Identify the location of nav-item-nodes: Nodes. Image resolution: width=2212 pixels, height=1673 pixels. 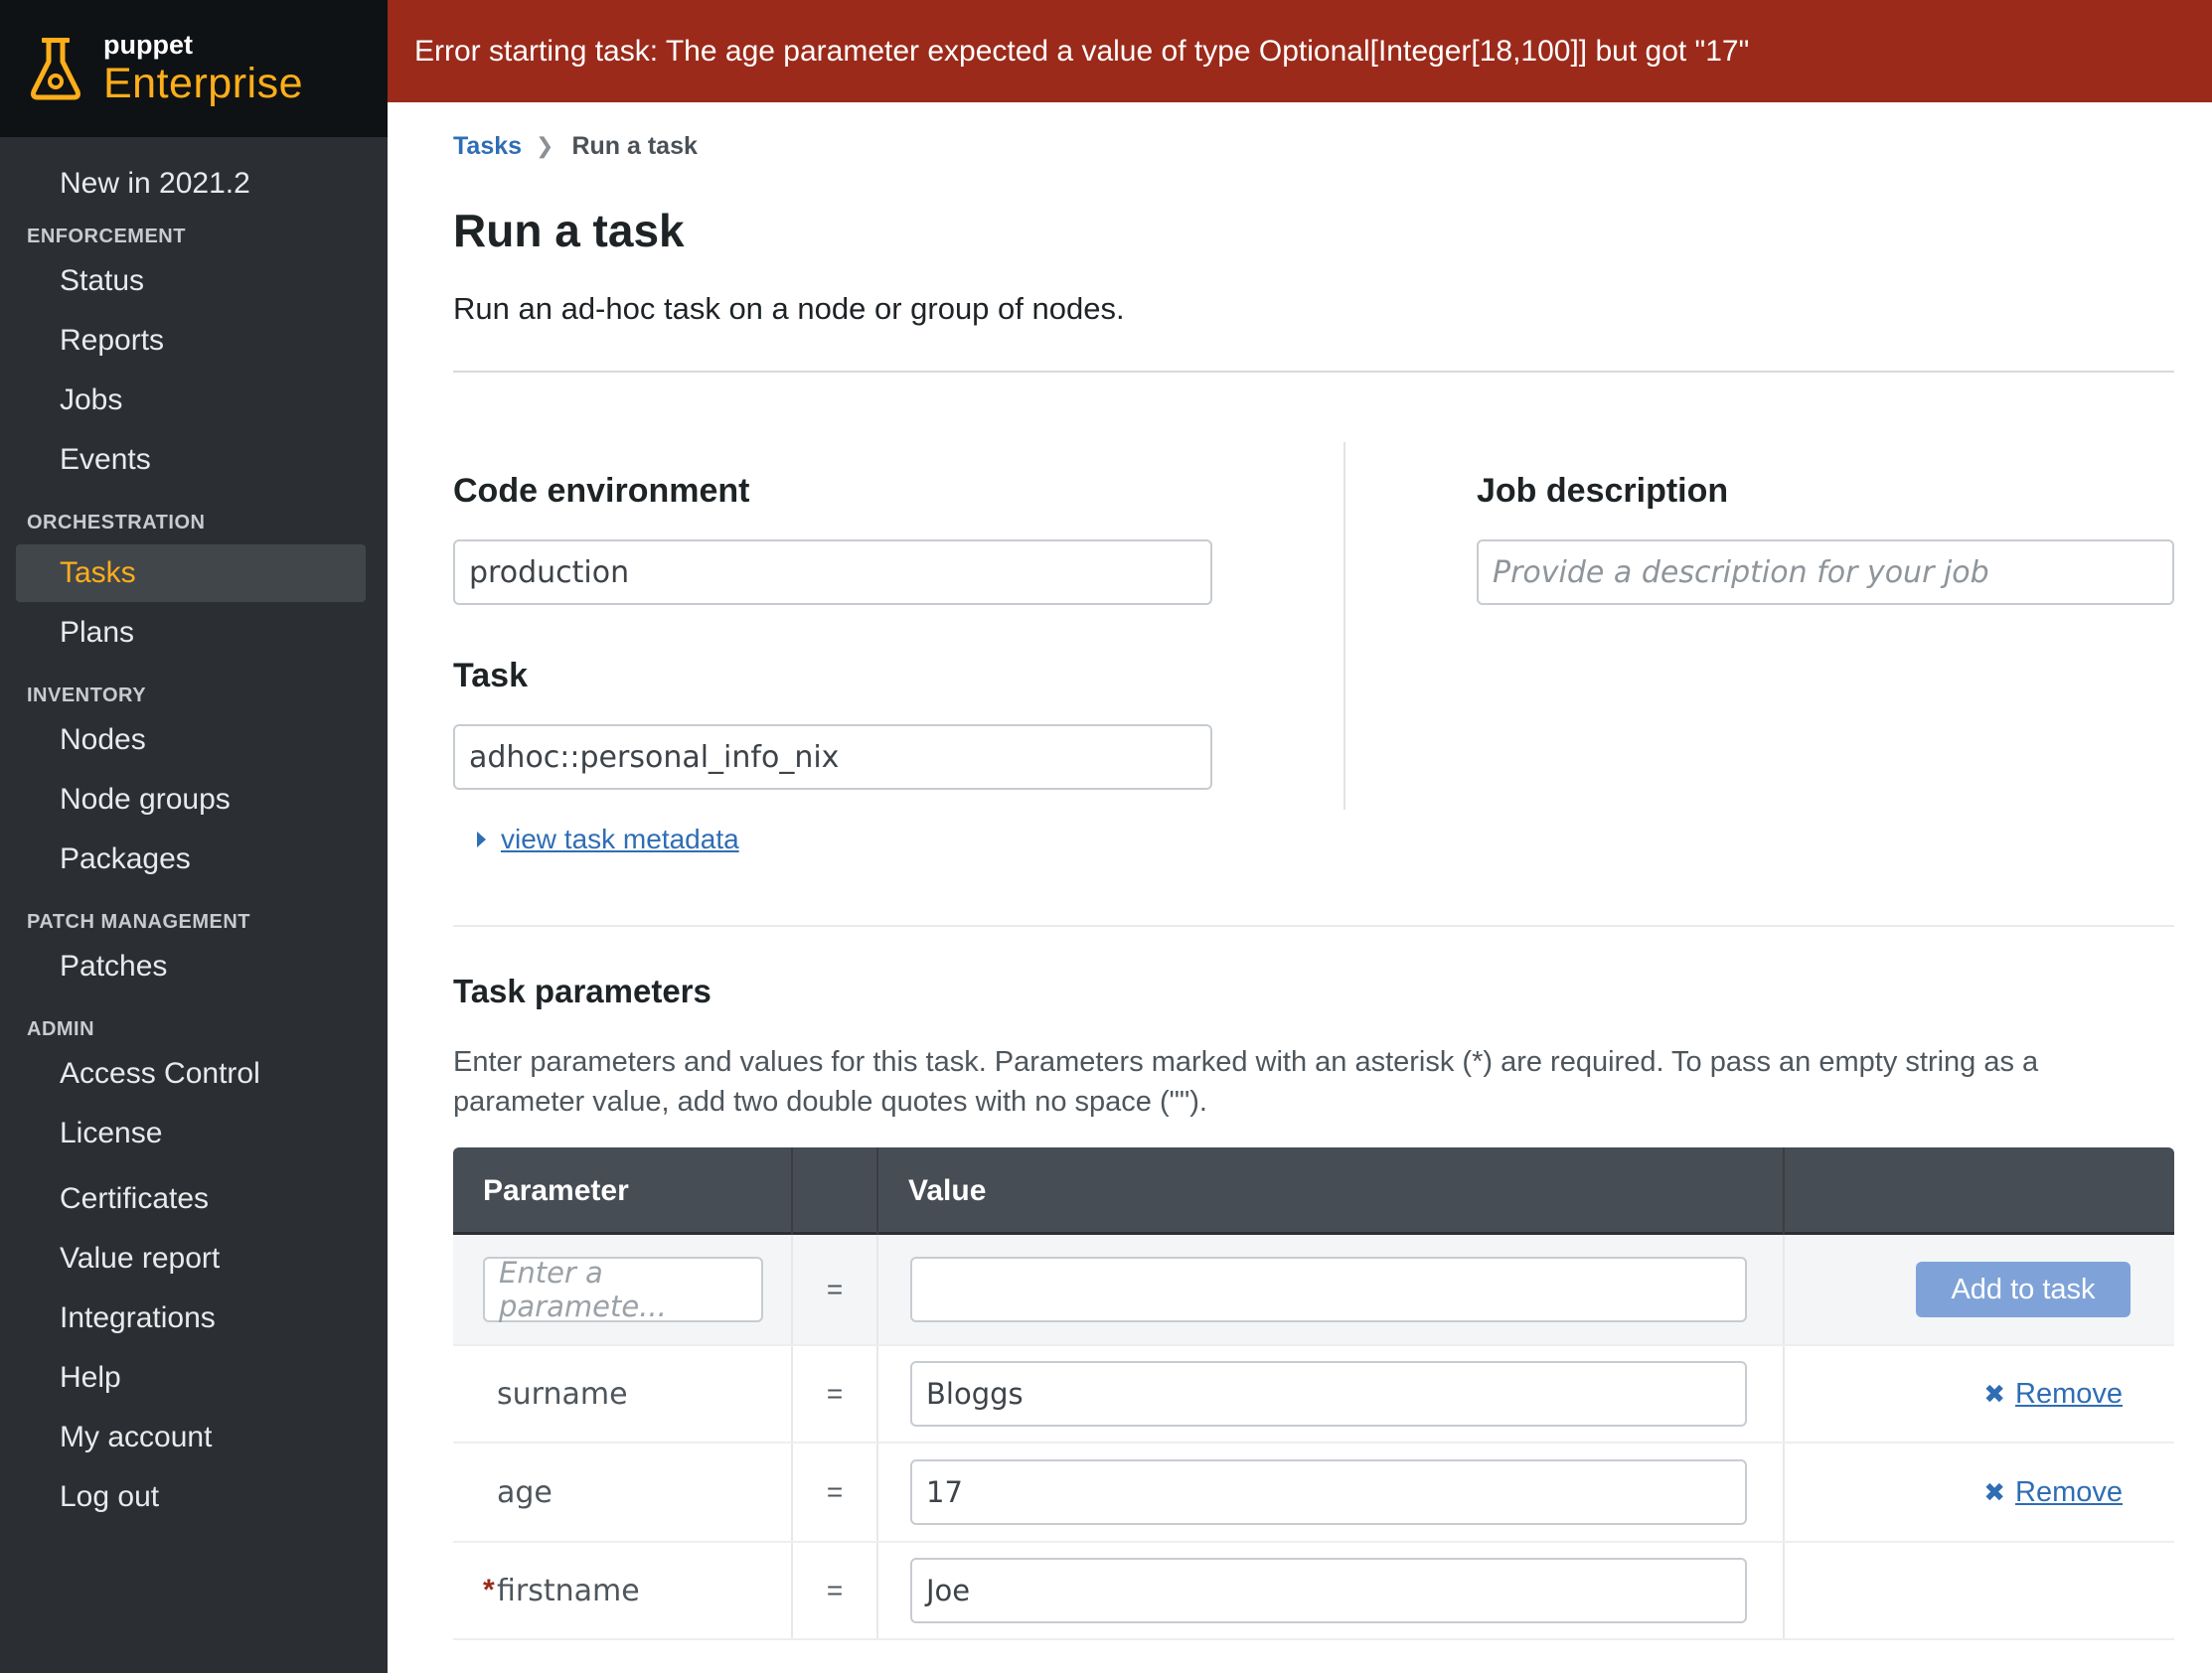
(194, 740).